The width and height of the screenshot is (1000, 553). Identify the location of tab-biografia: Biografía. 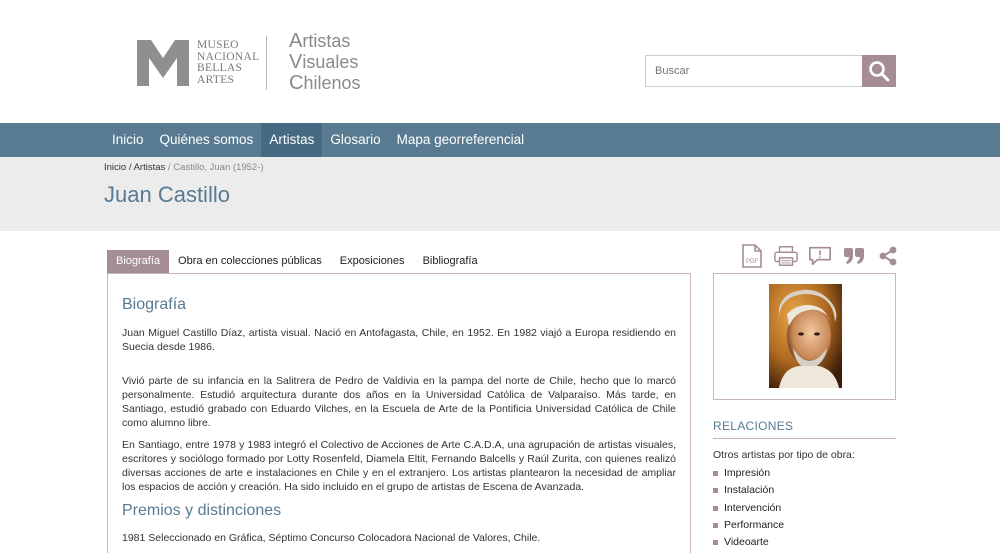
(138, 261).